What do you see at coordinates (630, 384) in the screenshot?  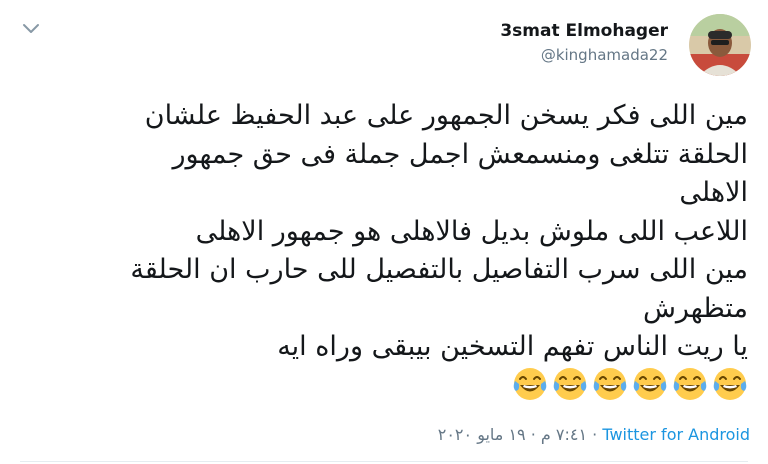 I see `emoji-row` at bounding box center [630, 384].